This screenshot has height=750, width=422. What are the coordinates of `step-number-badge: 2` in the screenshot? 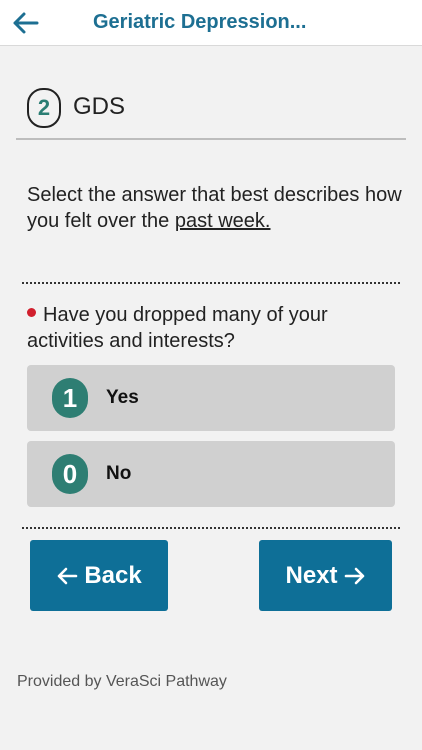 It's located at (44, 108).